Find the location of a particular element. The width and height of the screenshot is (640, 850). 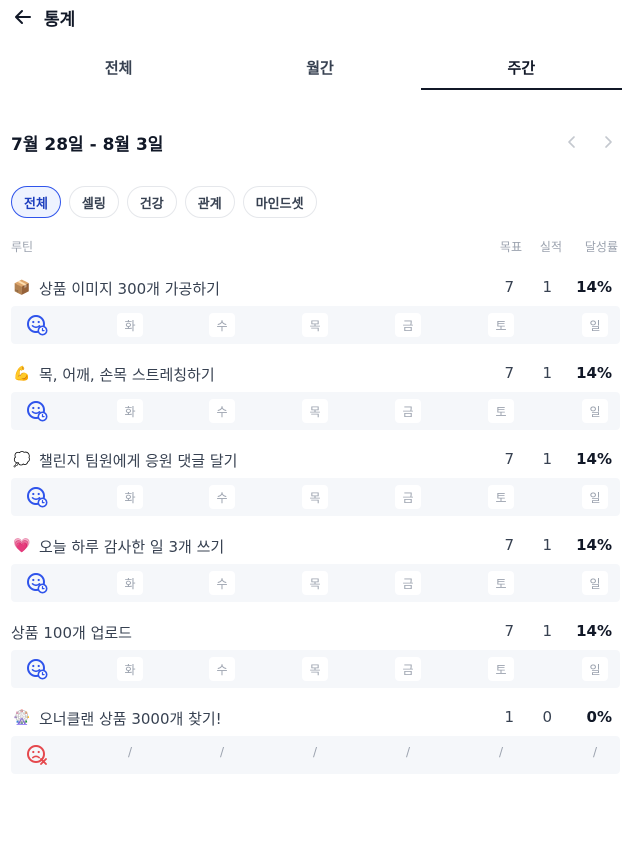

column-goal: 목표 is located at coordinates (510, 247).